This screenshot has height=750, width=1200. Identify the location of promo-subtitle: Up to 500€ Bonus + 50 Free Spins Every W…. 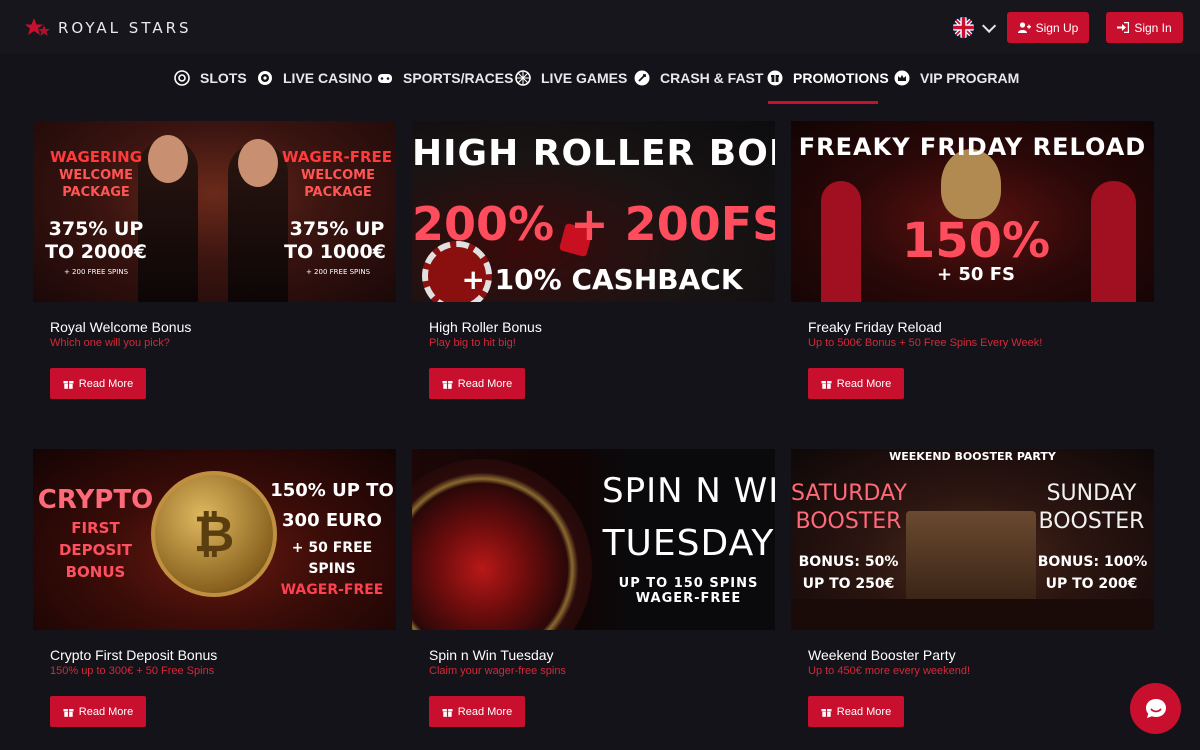
(925, 343).